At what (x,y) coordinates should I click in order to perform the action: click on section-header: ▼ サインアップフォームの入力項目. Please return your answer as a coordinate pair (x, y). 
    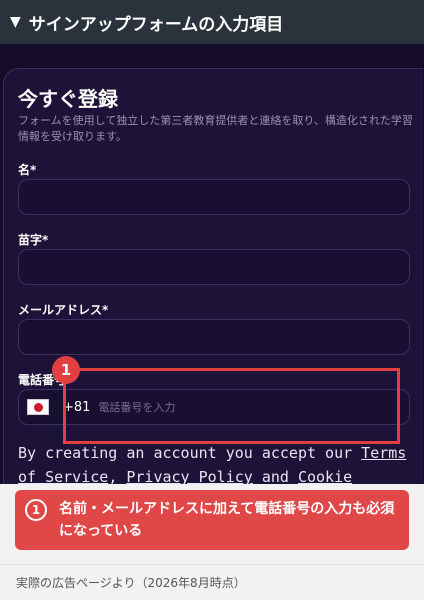
    Looking at the image, I should click on (212, 22).